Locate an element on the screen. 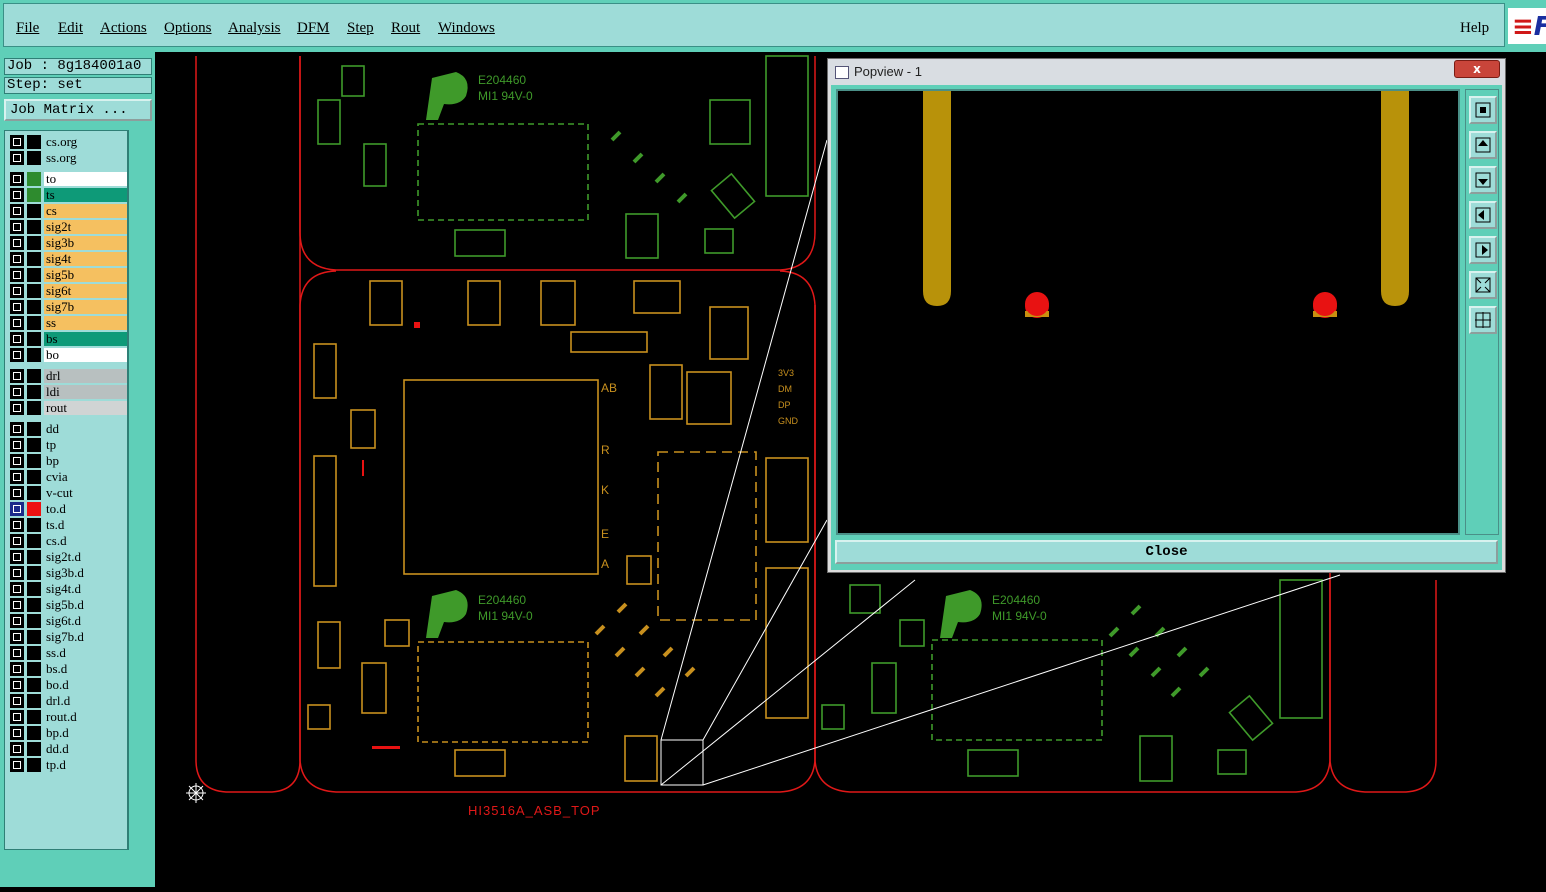 The width and height of the screenshot is (1546, 892). layer-name: tp is located at coordinates (85, 445).